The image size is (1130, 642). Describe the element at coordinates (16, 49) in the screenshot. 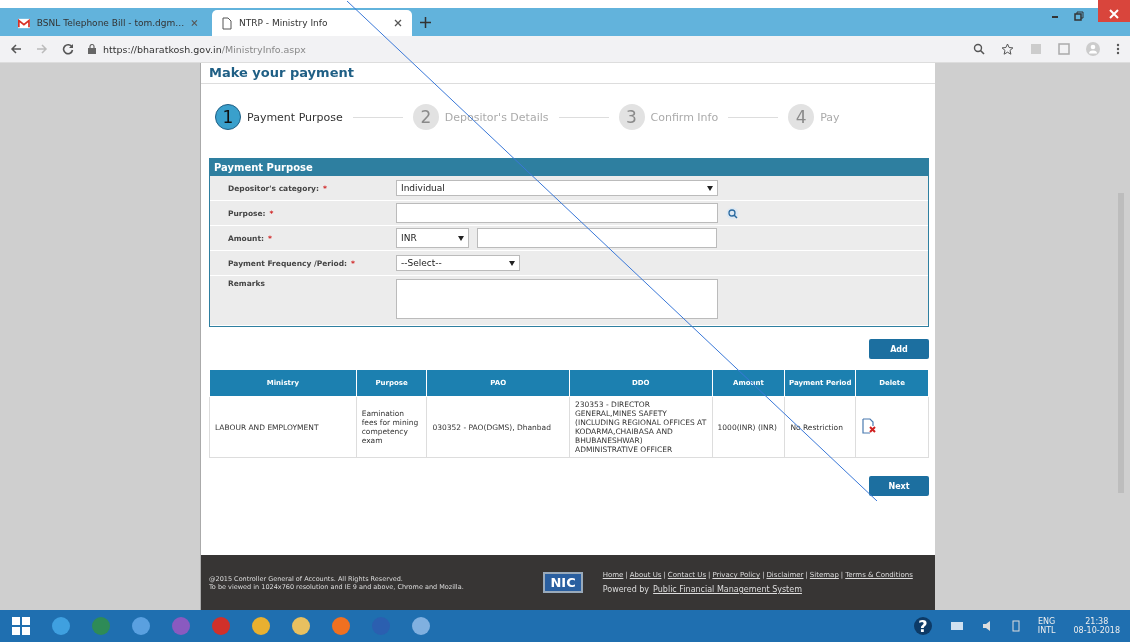

I see `back-icon` at that location.